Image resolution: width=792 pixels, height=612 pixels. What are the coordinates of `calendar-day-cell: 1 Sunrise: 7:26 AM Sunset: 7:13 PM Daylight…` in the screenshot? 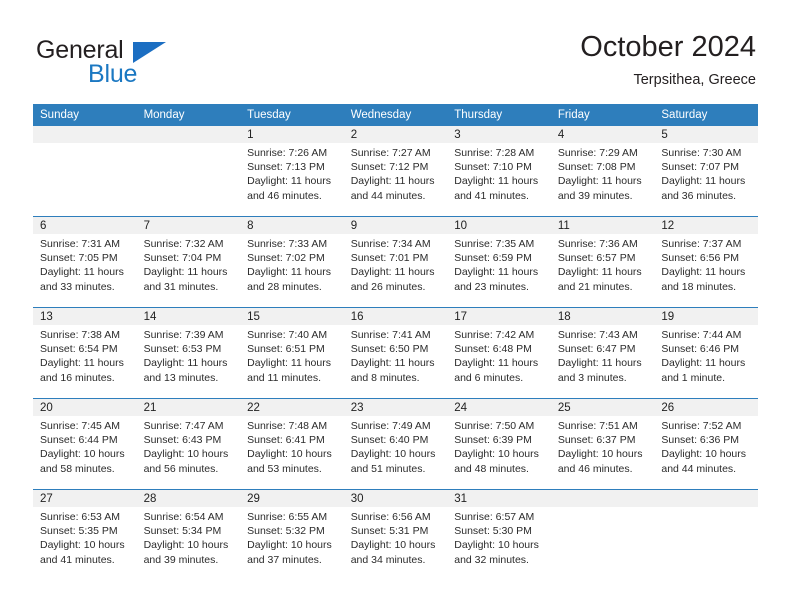 It's located at (292, 171).